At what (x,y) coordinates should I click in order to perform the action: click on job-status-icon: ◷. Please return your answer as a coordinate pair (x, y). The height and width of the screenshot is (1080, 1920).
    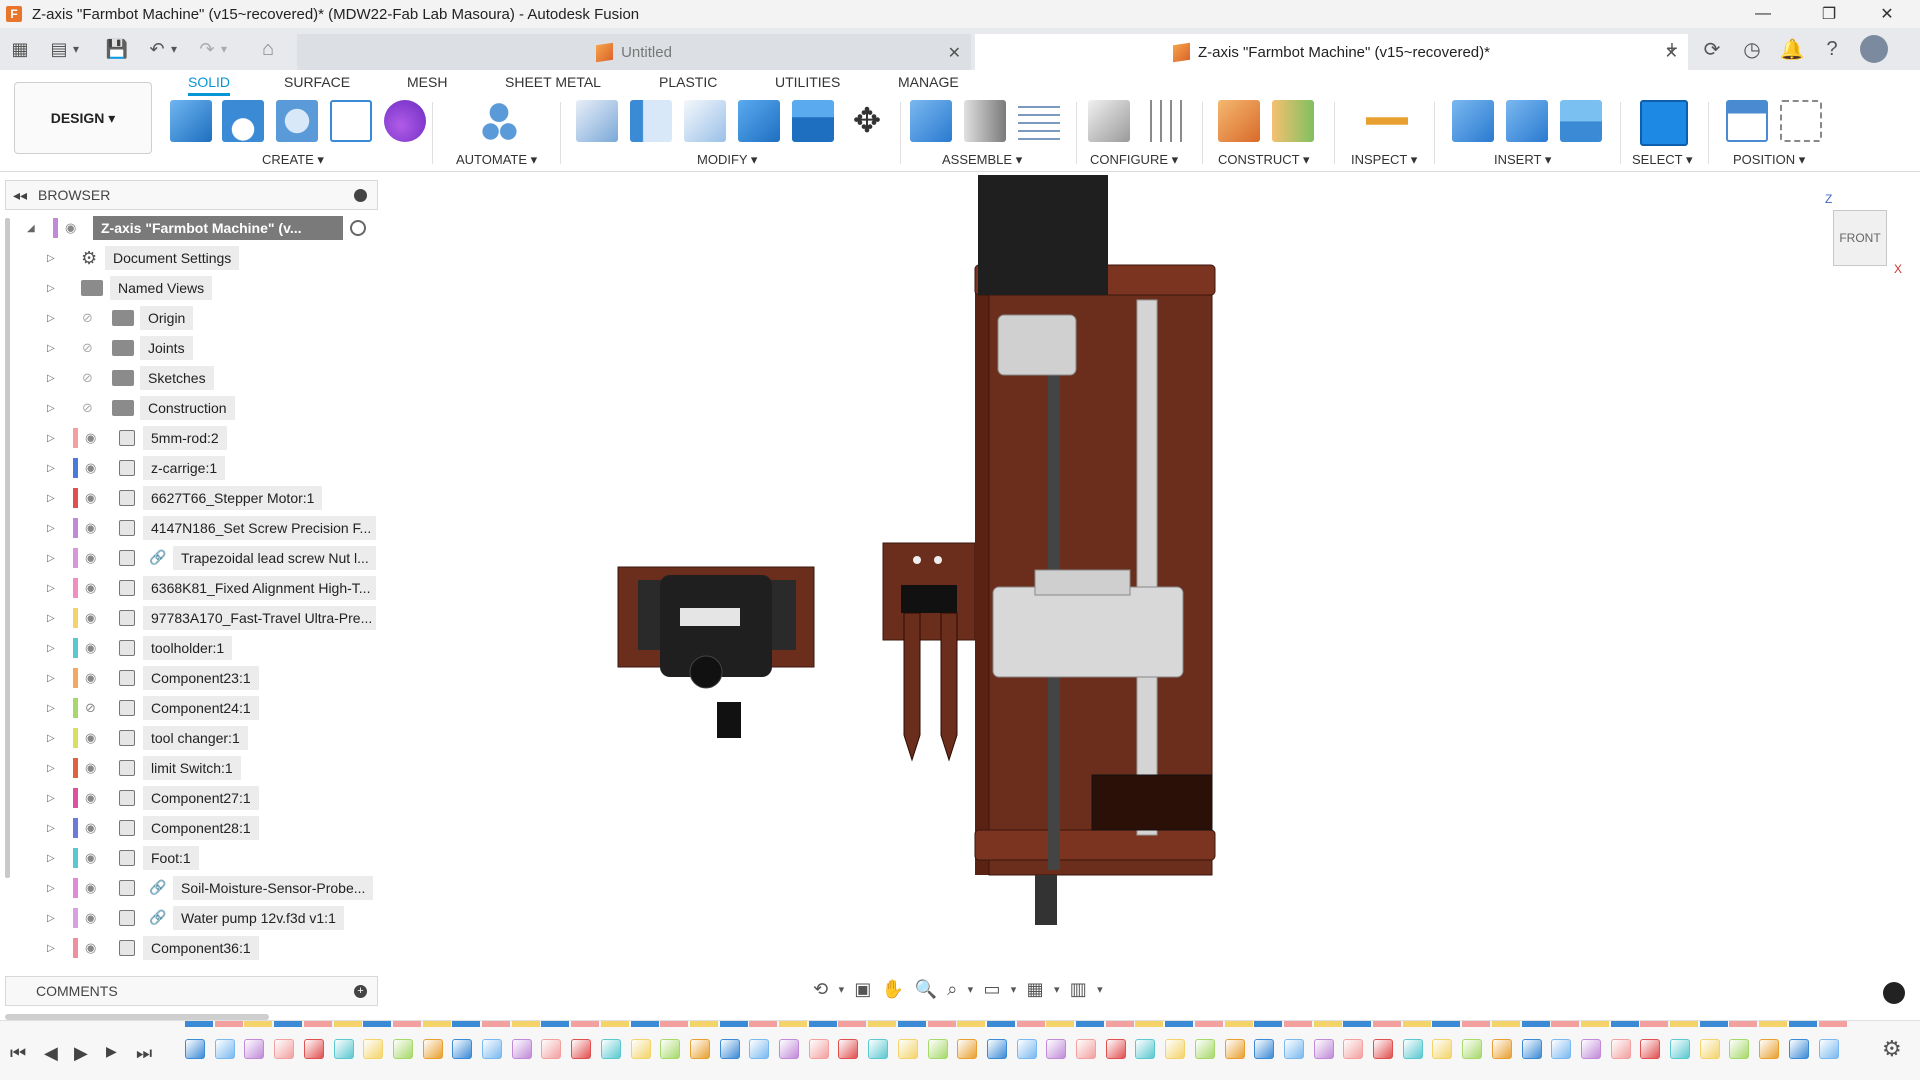
    Looking at the image, I should click on (1752, 49).